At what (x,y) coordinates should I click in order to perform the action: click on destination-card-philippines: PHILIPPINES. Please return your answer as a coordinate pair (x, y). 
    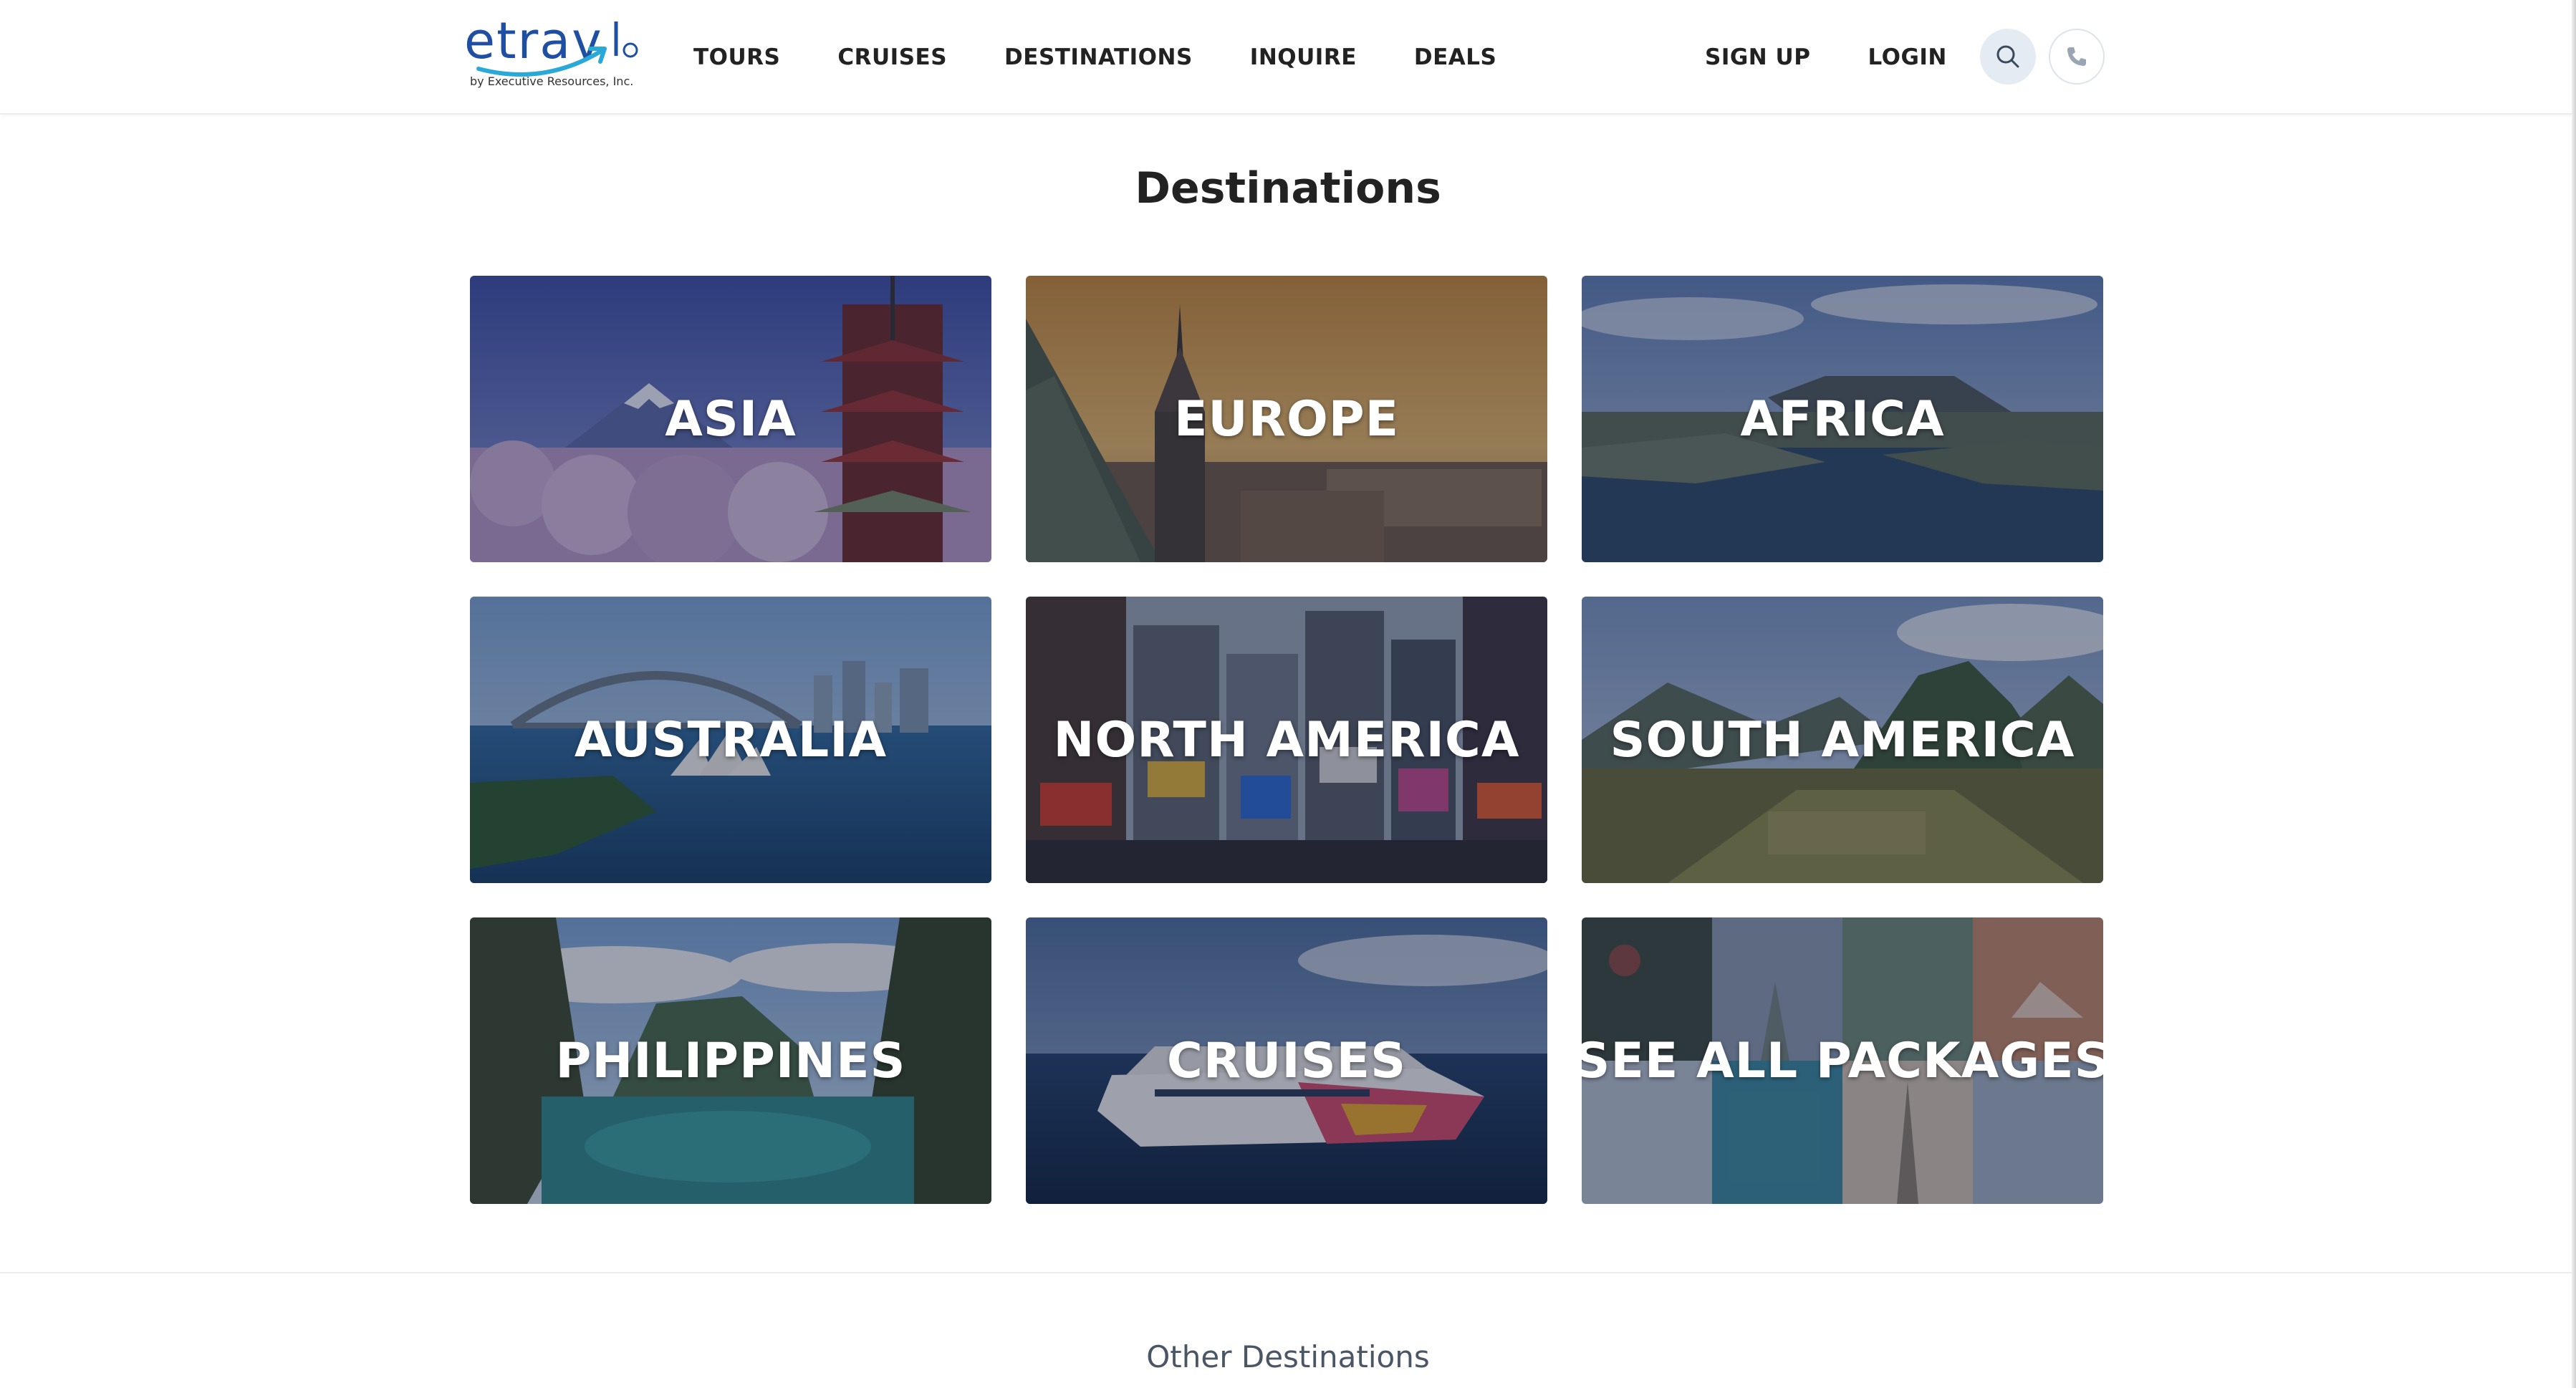
    Looking at the image, I should click on (730, 1060).